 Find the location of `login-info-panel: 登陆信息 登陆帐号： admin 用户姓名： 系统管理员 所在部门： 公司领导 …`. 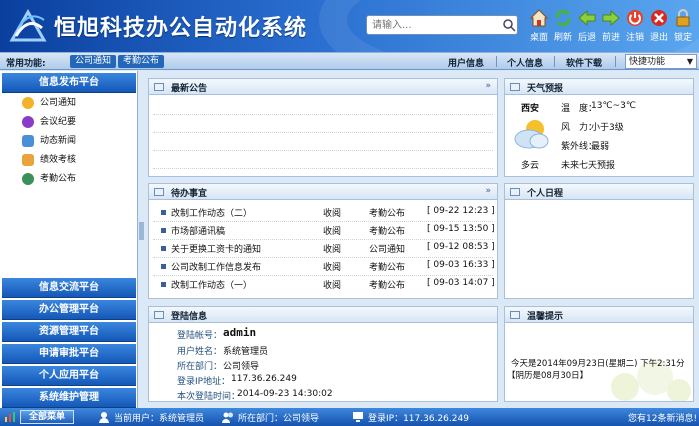

login-info-panel: 登陆信息 登陆帐号： admin 用户姓名： 系统管理员 所在部门： 公司领导 … is located at coordinates (323, 354).